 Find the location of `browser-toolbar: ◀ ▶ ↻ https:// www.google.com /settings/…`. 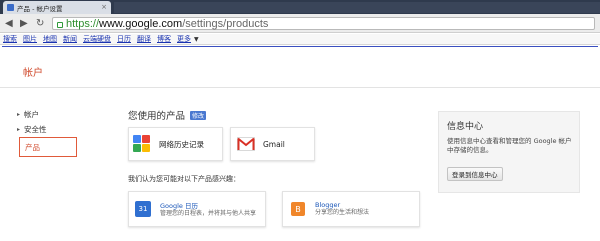

browser-toolbar: ◀ ▶ ↻ https:// www.google.com /settings/… is located at coordinates (300, 23).